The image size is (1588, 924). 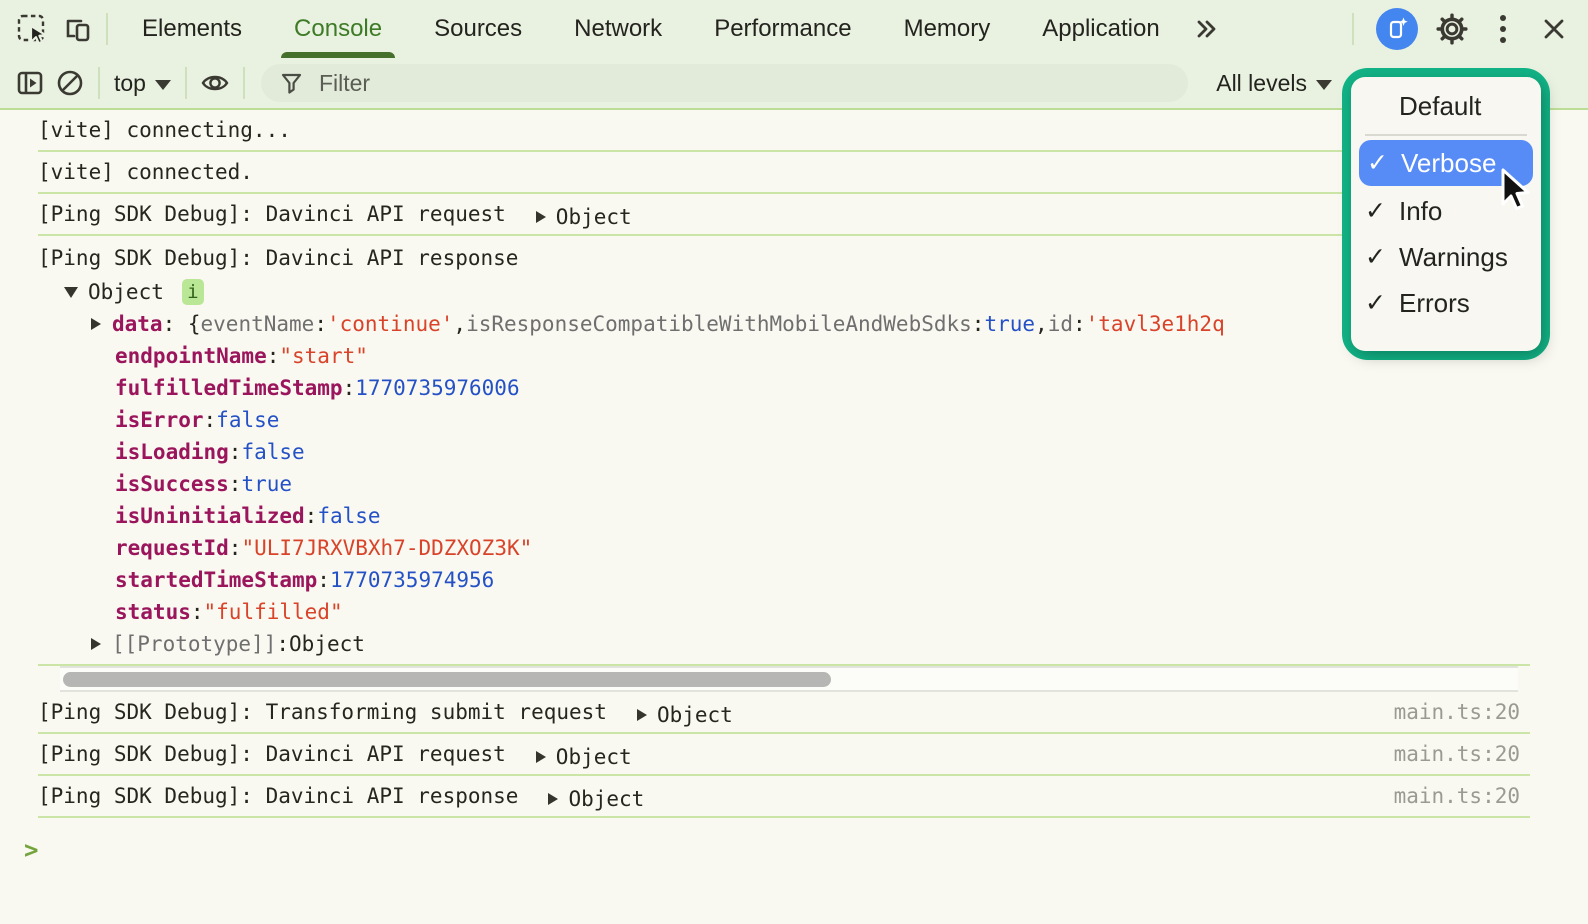 I want to click on more-tabs-chevrons-icon, so click(x=1206, y=29).